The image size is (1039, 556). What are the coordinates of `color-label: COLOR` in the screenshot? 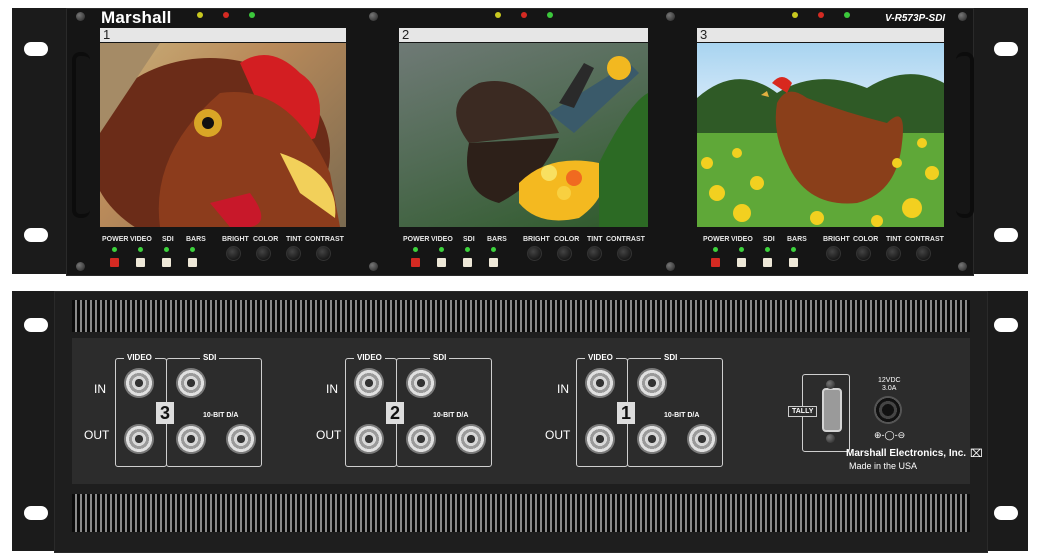 It's located at (866, 239).